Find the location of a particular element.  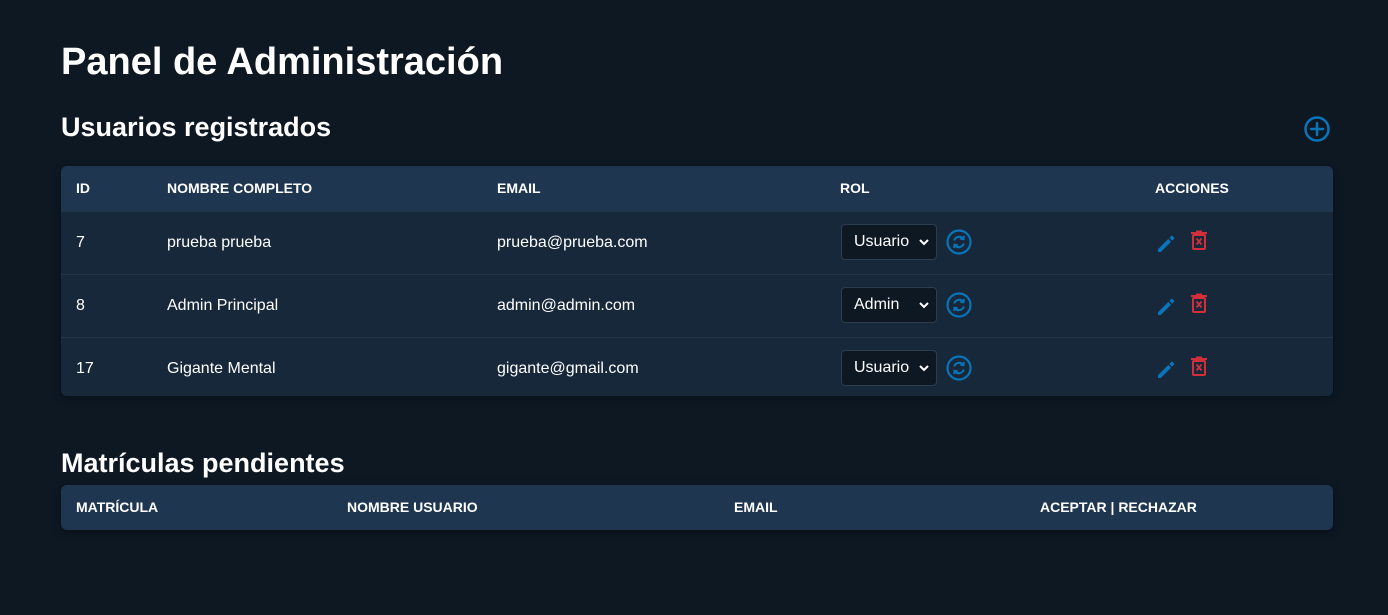

page-title: Panel de Administración is located at coordinates (282, 62).